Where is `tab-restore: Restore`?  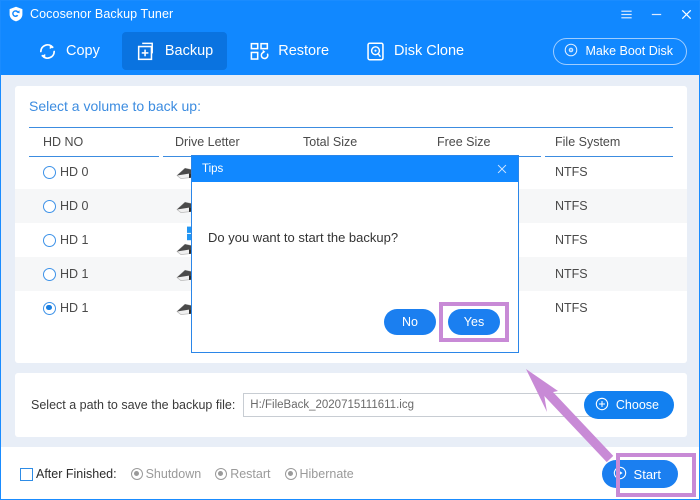 tab-restore: Restore is located at coordinates (289, 51).